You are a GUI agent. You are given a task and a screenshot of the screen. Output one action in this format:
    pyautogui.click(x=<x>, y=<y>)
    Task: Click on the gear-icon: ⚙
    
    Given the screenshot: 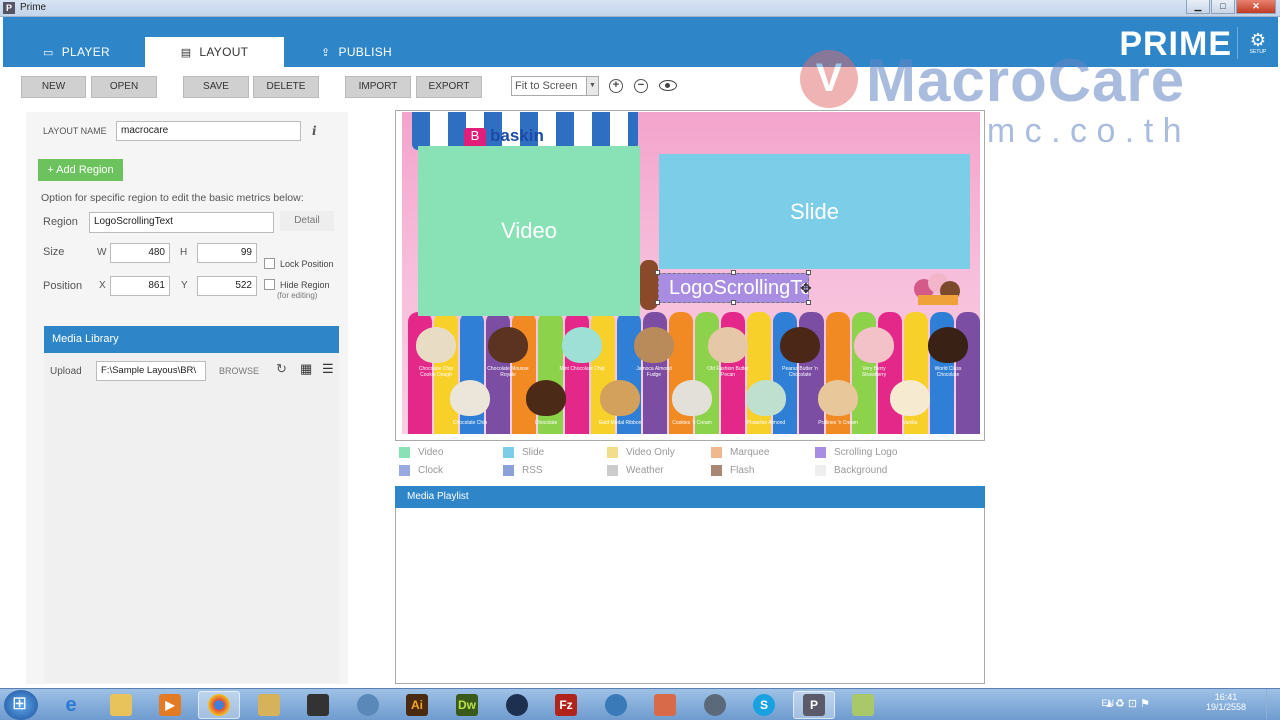 What is the action you would take?
    pyautogui.click(x=1258, y=40)
    